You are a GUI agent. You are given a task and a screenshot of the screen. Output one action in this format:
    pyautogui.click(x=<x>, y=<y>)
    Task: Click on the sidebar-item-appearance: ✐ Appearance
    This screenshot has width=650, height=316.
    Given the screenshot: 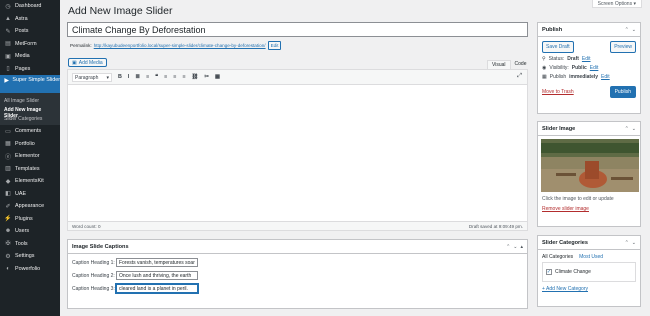 What is the action you would take?
    pyautogui.click(x=30, y=206)
    